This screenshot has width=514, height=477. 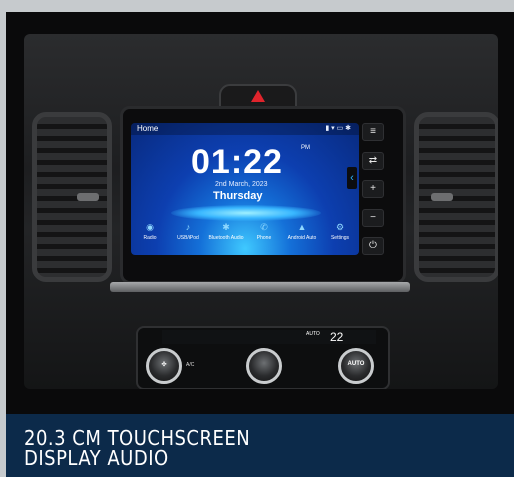 What do you see at coordinates (352, 178) in the screenshot?
I see `chevron-left-icon: ‹` at bounding box center [352, 178].